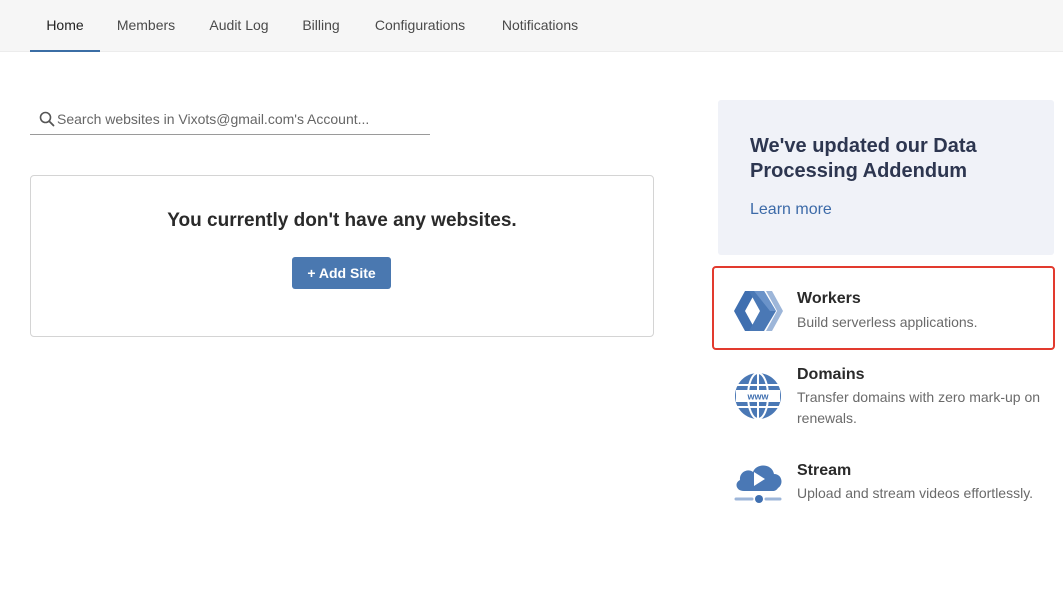  Describe the element at coordinates (887, 322) in the screenshot. I see `product-description: Build serverless applications.` at that location.